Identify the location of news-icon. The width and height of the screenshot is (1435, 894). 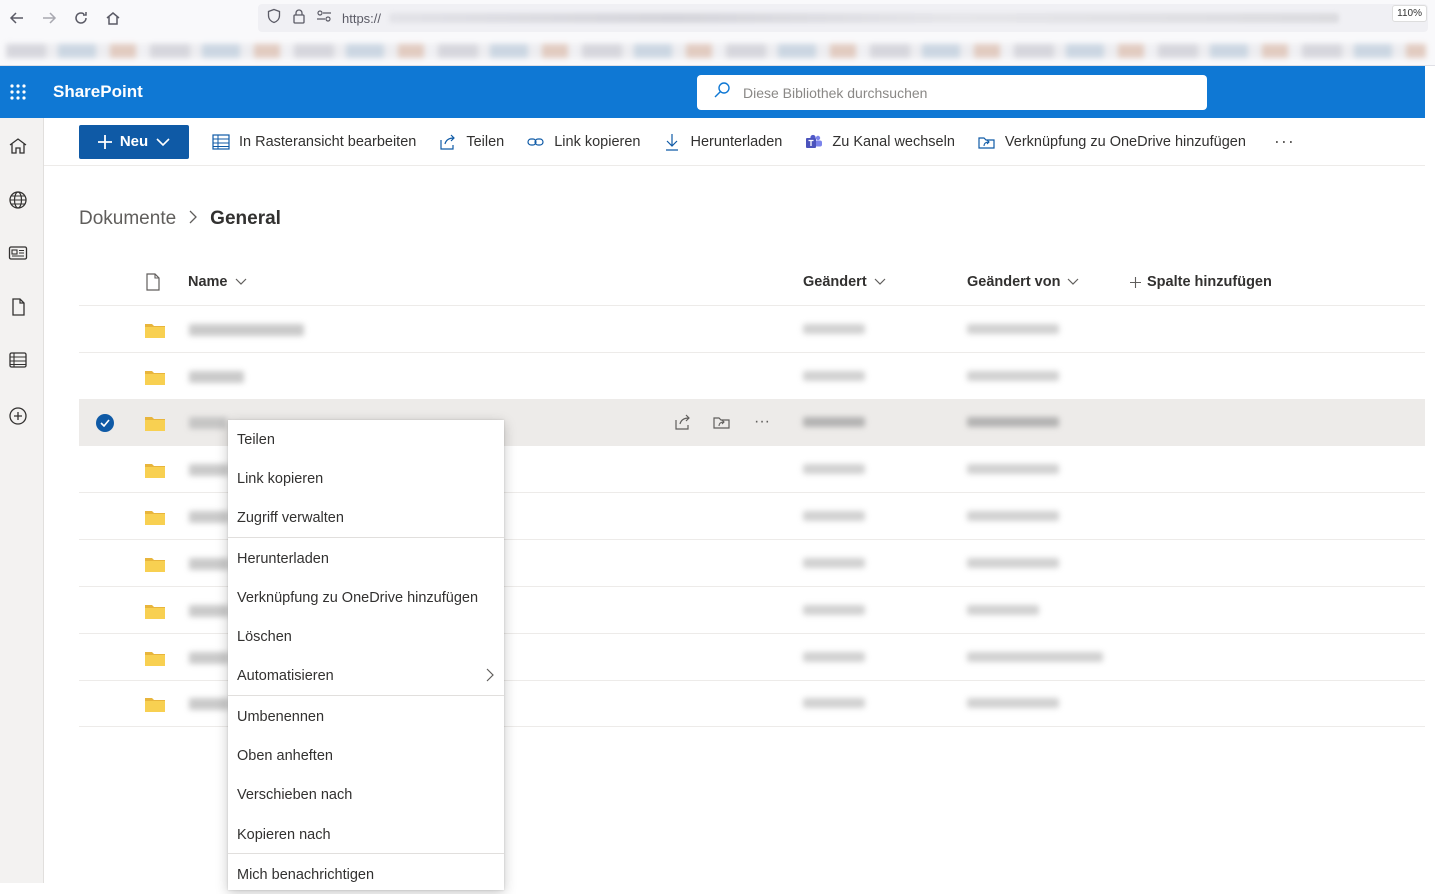
(18, 253).